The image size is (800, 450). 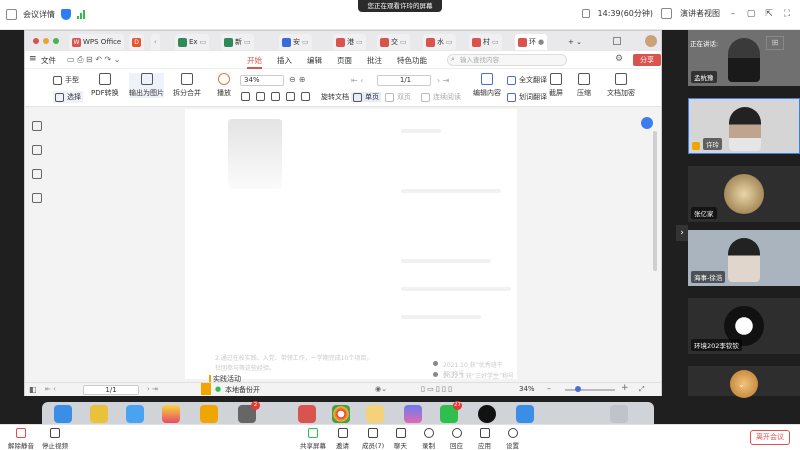 I want to click on ai-assistant-icon, so click(x=647, y=123).